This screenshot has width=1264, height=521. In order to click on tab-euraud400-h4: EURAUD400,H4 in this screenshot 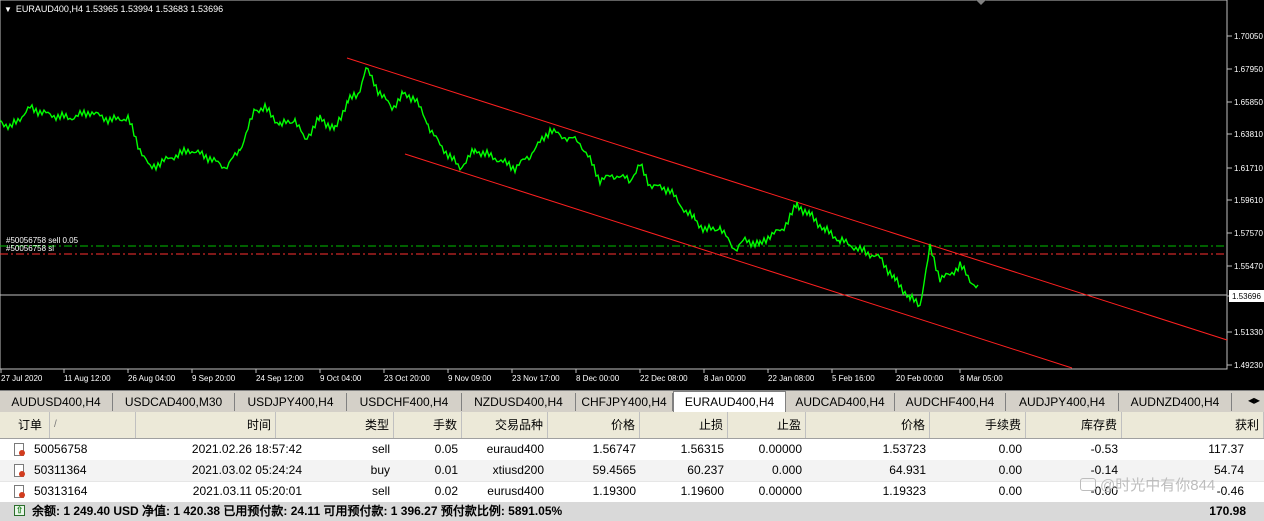, I will do `click(729, 401)`.